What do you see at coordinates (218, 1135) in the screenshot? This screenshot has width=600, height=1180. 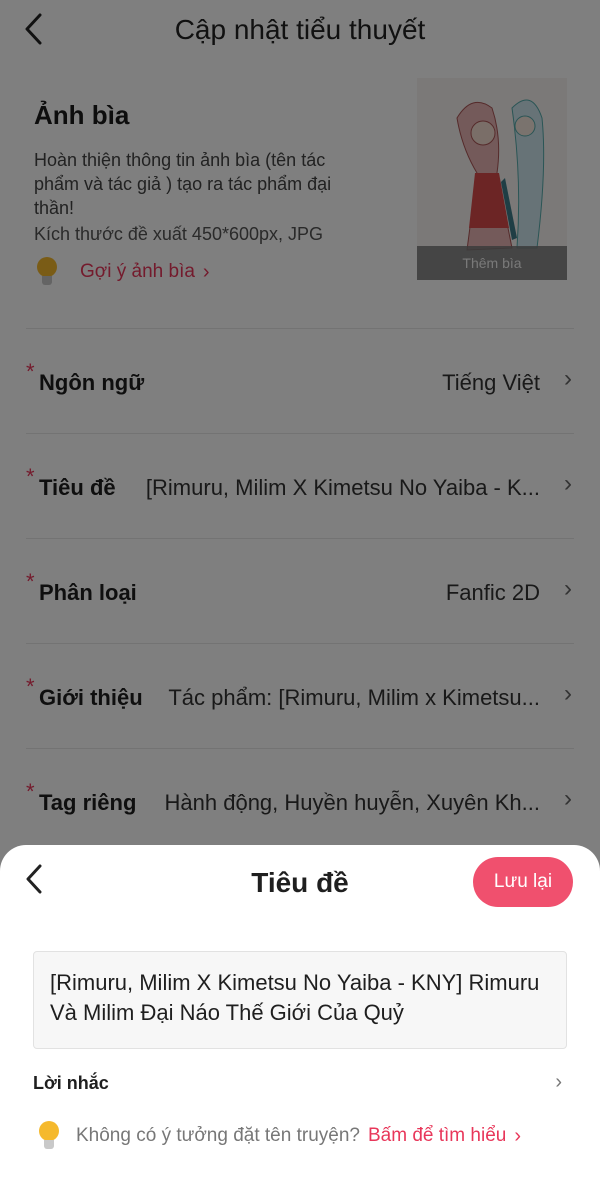 I see `hint-text: Không có ý tưởng đặt tên truyện?` at bounding box center [218, 1135].